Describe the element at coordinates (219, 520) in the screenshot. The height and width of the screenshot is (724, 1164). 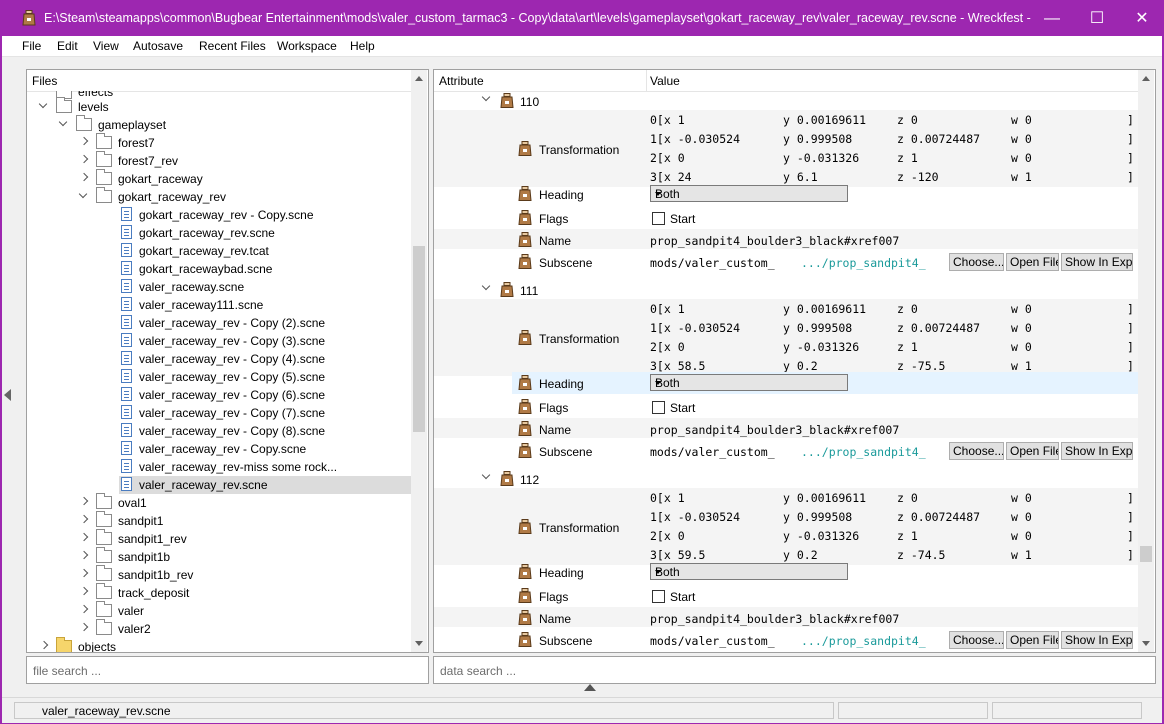
I see `folder-item: sandpit1` at that location.